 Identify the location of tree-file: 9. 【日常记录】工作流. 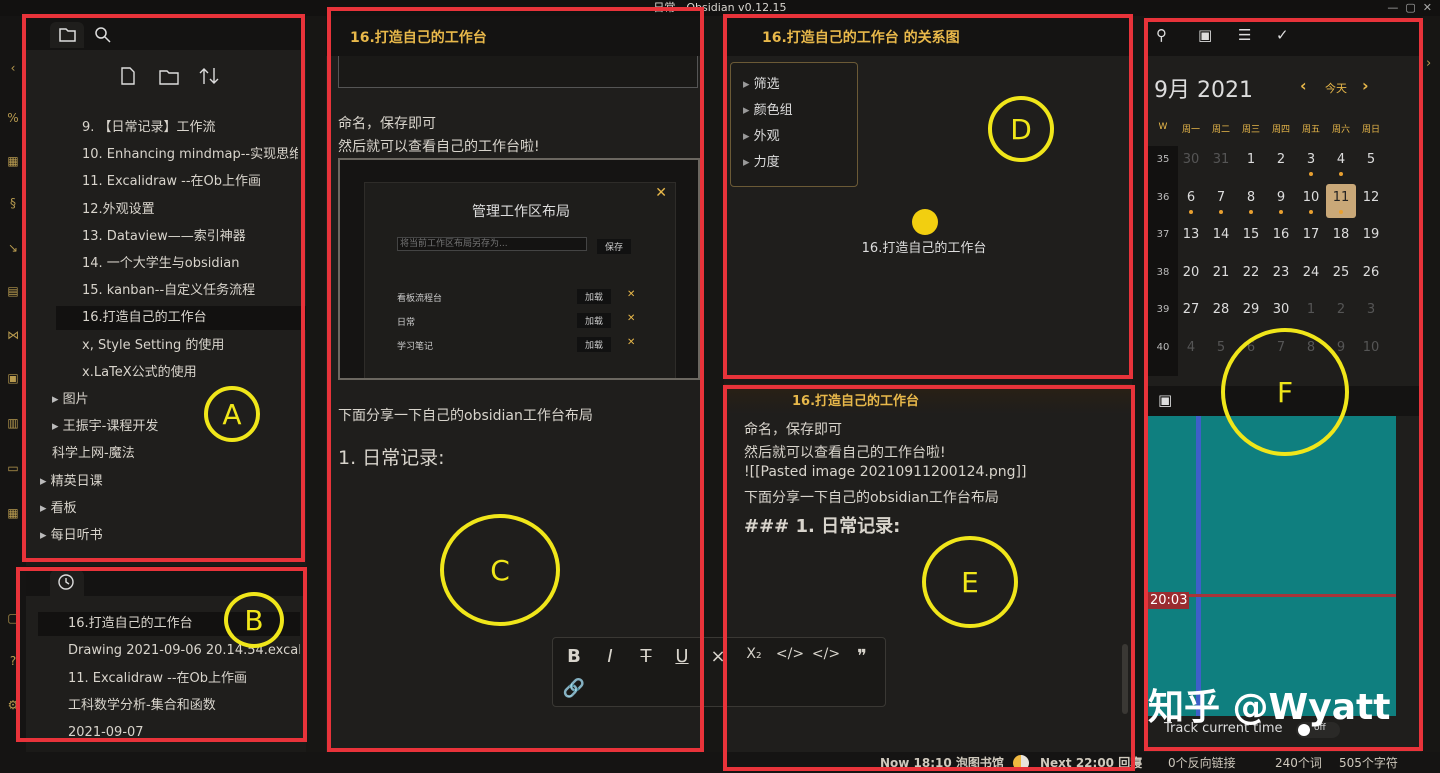
(190, 128).